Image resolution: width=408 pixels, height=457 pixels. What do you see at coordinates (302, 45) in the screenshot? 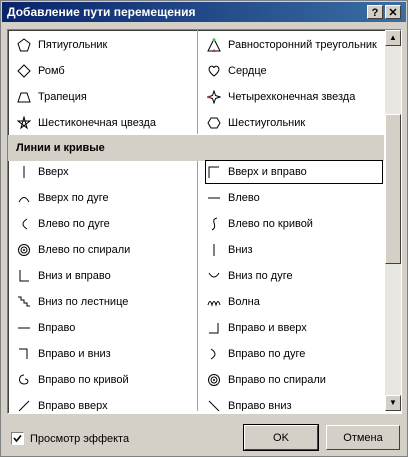
I see `list-item-label: Равносторонний треугольник` at bounding box center [302, 45].